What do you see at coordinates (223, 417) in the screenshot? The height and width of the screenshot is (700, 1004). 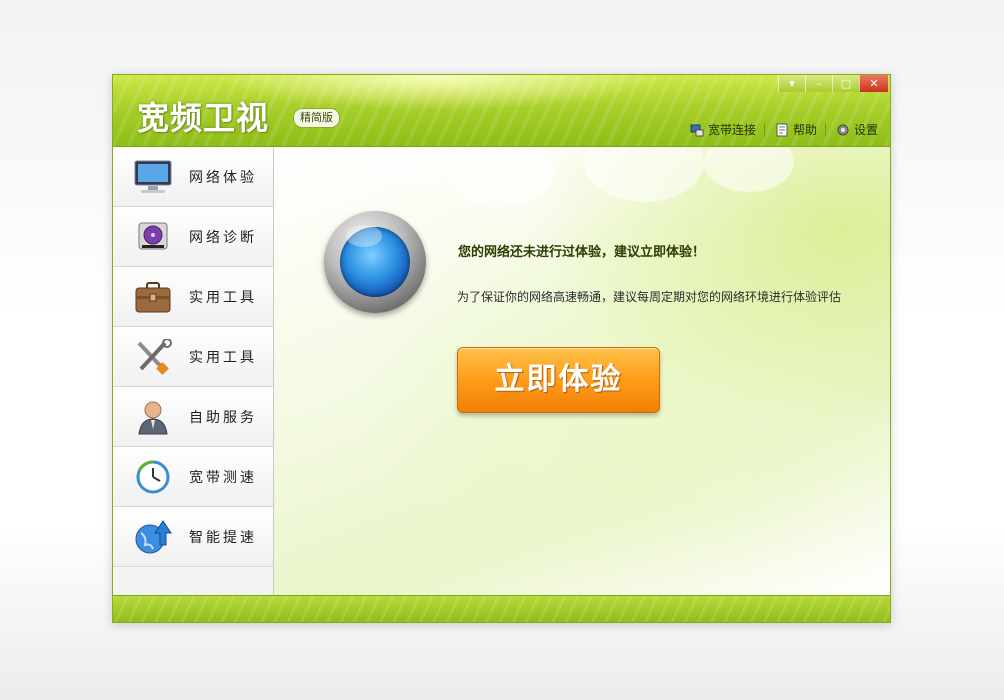 I see `sidebar-item-label: 自助服务` at bounding box center [223, 417].